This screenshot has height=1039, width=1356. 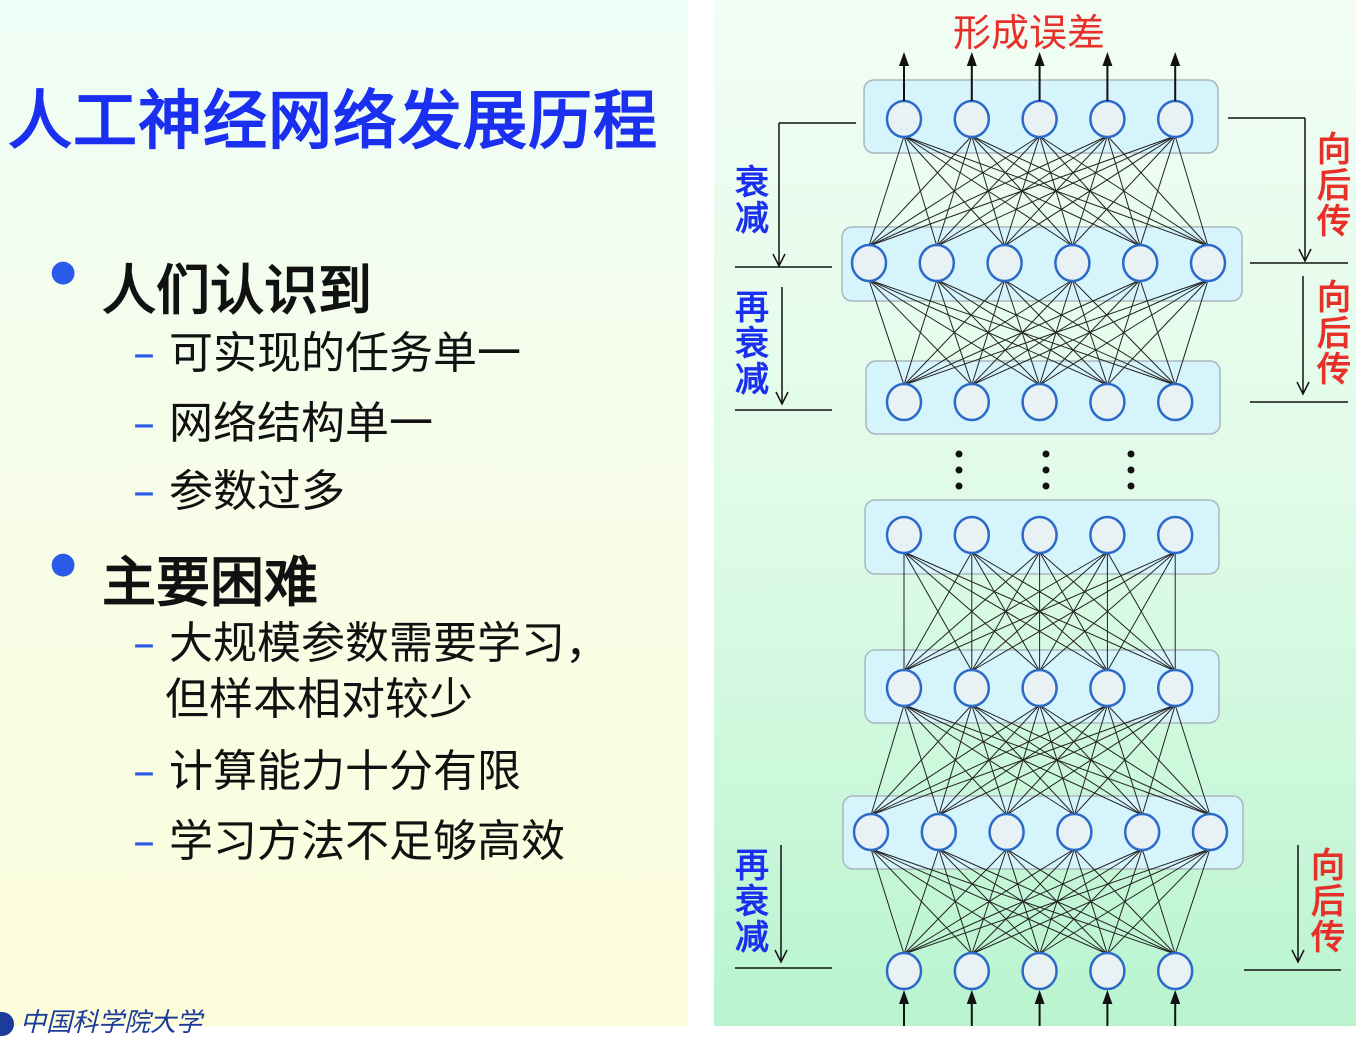 I want to click on error-label: 形成误差, so click(x=1029, y=33).